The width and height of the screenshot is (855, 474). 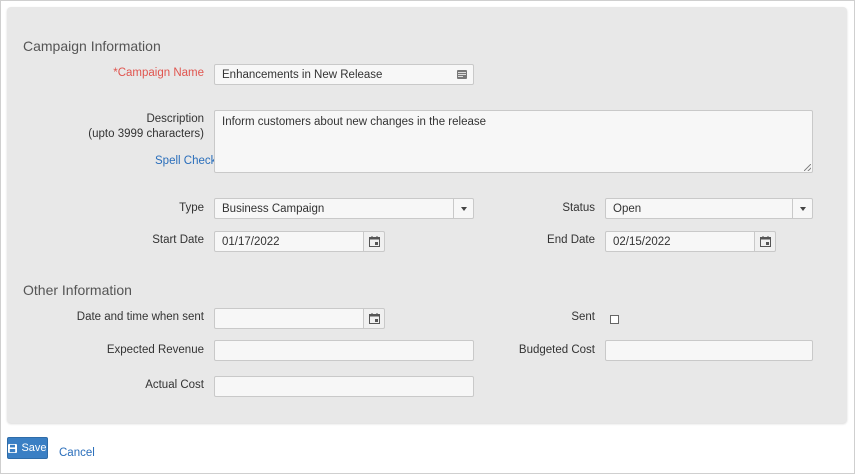 I want to click on type-label: Type, so click(x=191, y=208).